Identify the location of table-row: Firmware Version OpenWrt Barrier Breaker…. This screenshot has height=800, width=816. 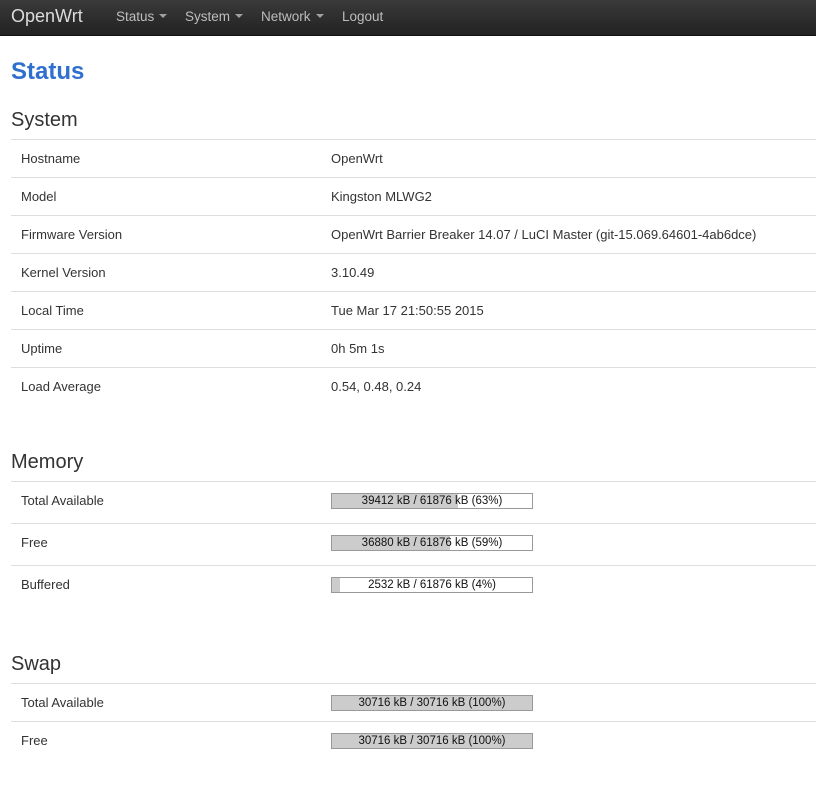
(413, 234).